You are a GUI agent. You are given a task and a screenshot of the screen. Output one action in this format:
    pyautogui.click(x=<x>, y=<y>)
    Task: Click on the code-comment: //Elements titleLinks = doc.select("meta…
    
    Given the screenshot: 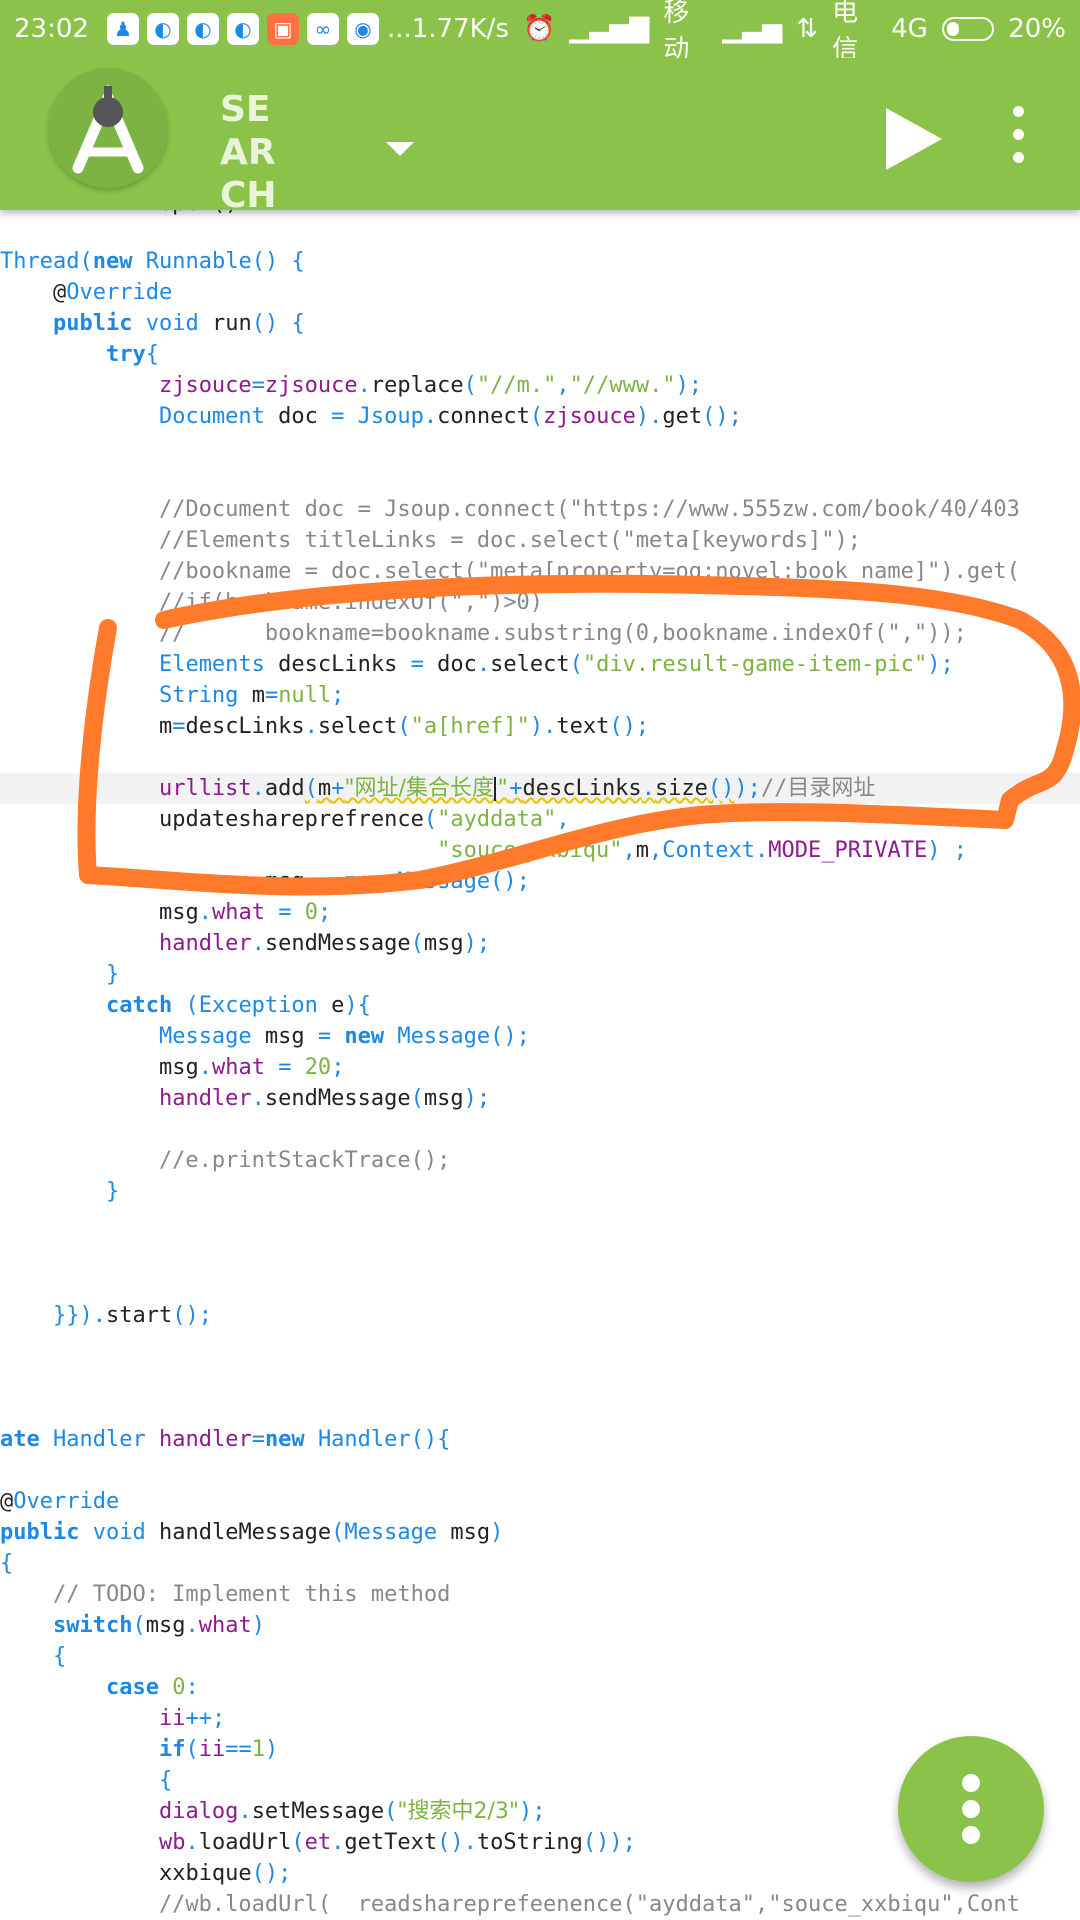 What is the action you would take?
    pyautogui.click(x=430, y=540)
    